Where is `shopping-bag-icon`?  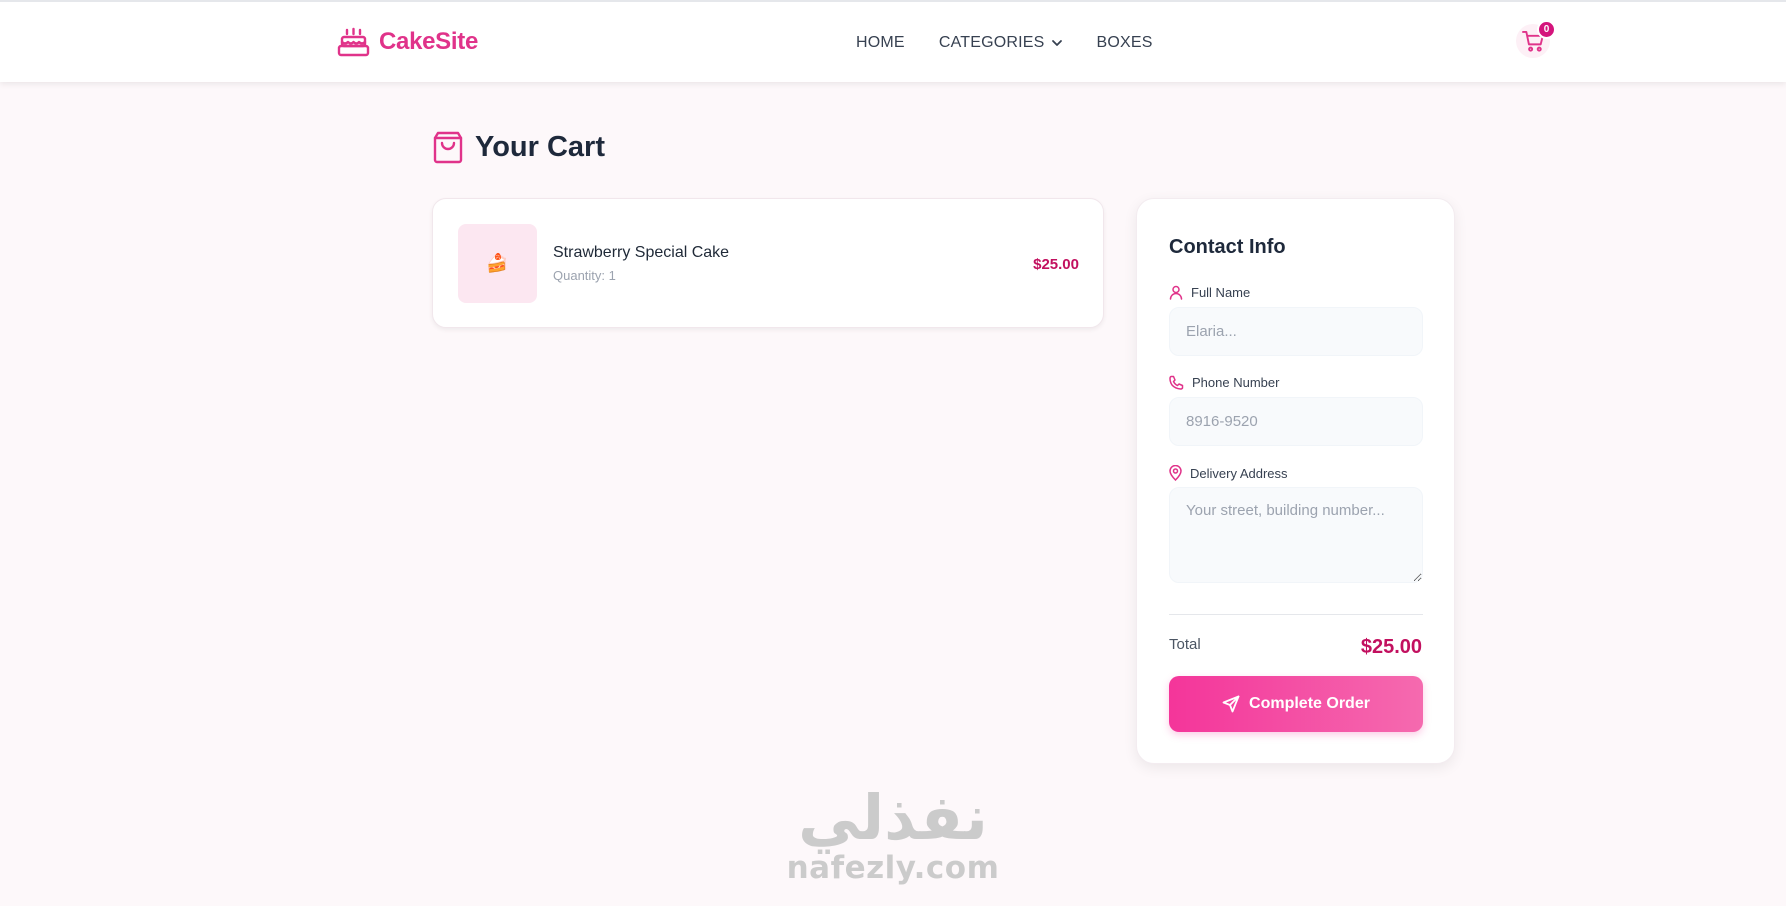
shopping-bag-icon is located at coordinates (448, 147).